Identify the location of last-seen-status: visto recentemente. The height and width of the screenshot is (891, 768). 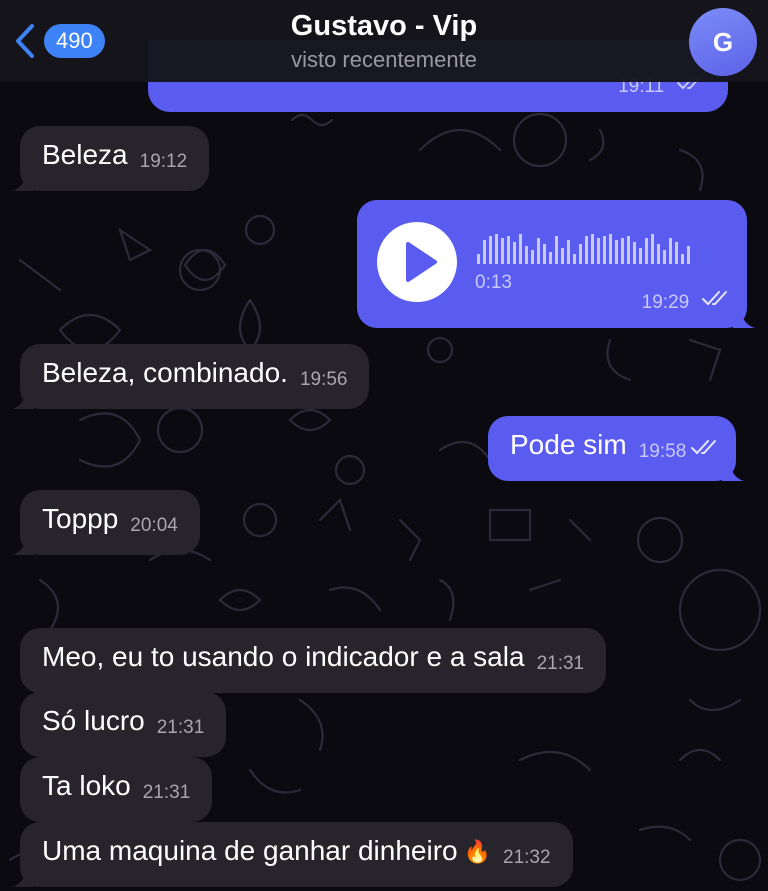
(384, 59).